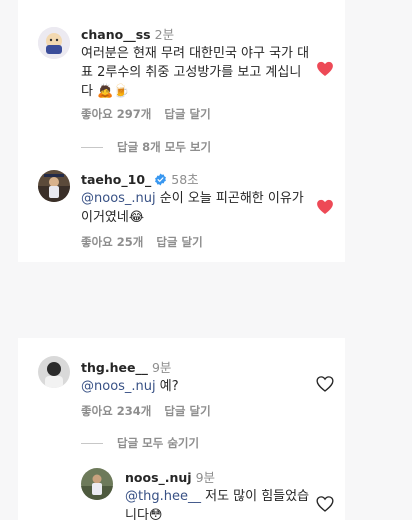 The image size is (412, 520). I want to click on comment-noos: noos_.nuj 9분 @thg.hee__ 저도 많이 힘들었습니다😳, so click(217, 493).